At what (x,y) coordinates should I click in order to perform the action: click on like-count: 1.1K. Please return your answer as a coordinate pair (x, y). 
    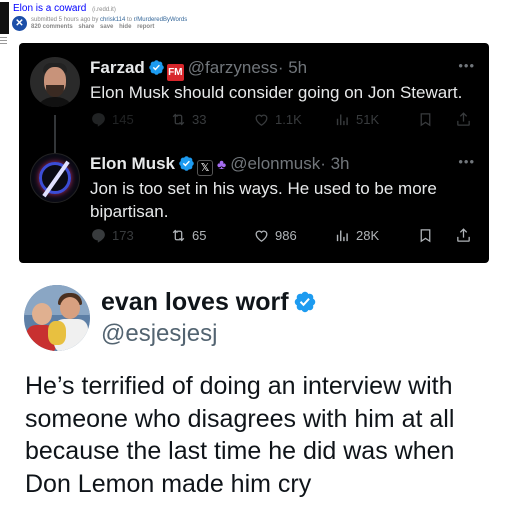
    Looking at the image, I should click on (288, 119).